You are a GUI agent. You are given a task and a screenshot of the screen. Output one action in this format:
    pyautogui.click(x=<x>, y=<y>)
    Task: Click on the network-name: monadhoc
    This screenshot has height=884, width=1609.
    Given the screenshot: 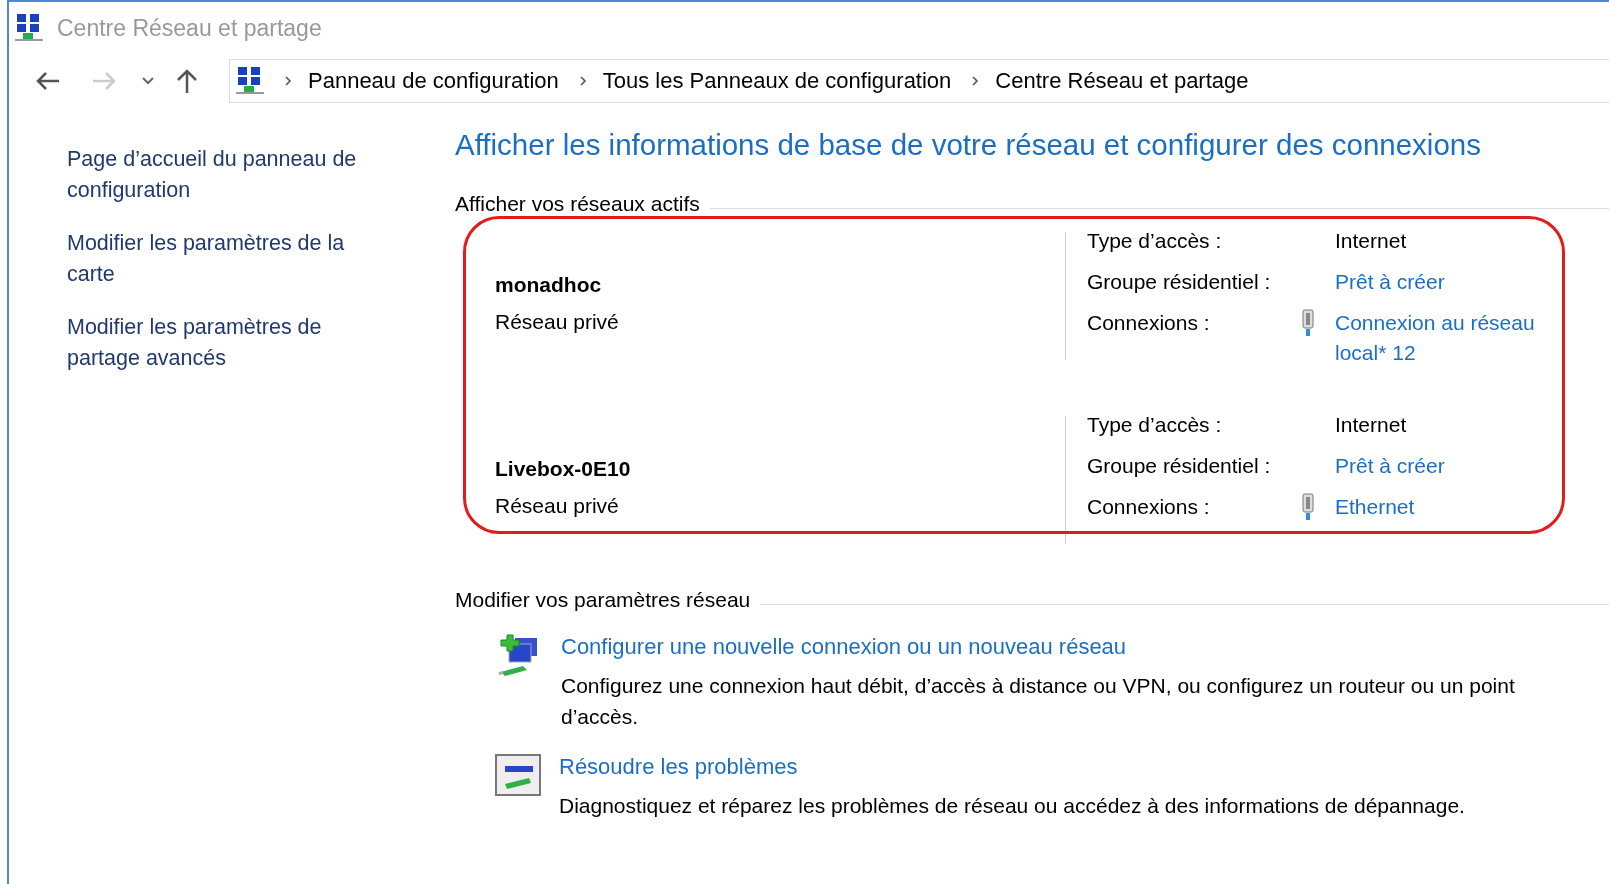 What is the action you would take?
    pyautogui.click(x=549, y=285)
    